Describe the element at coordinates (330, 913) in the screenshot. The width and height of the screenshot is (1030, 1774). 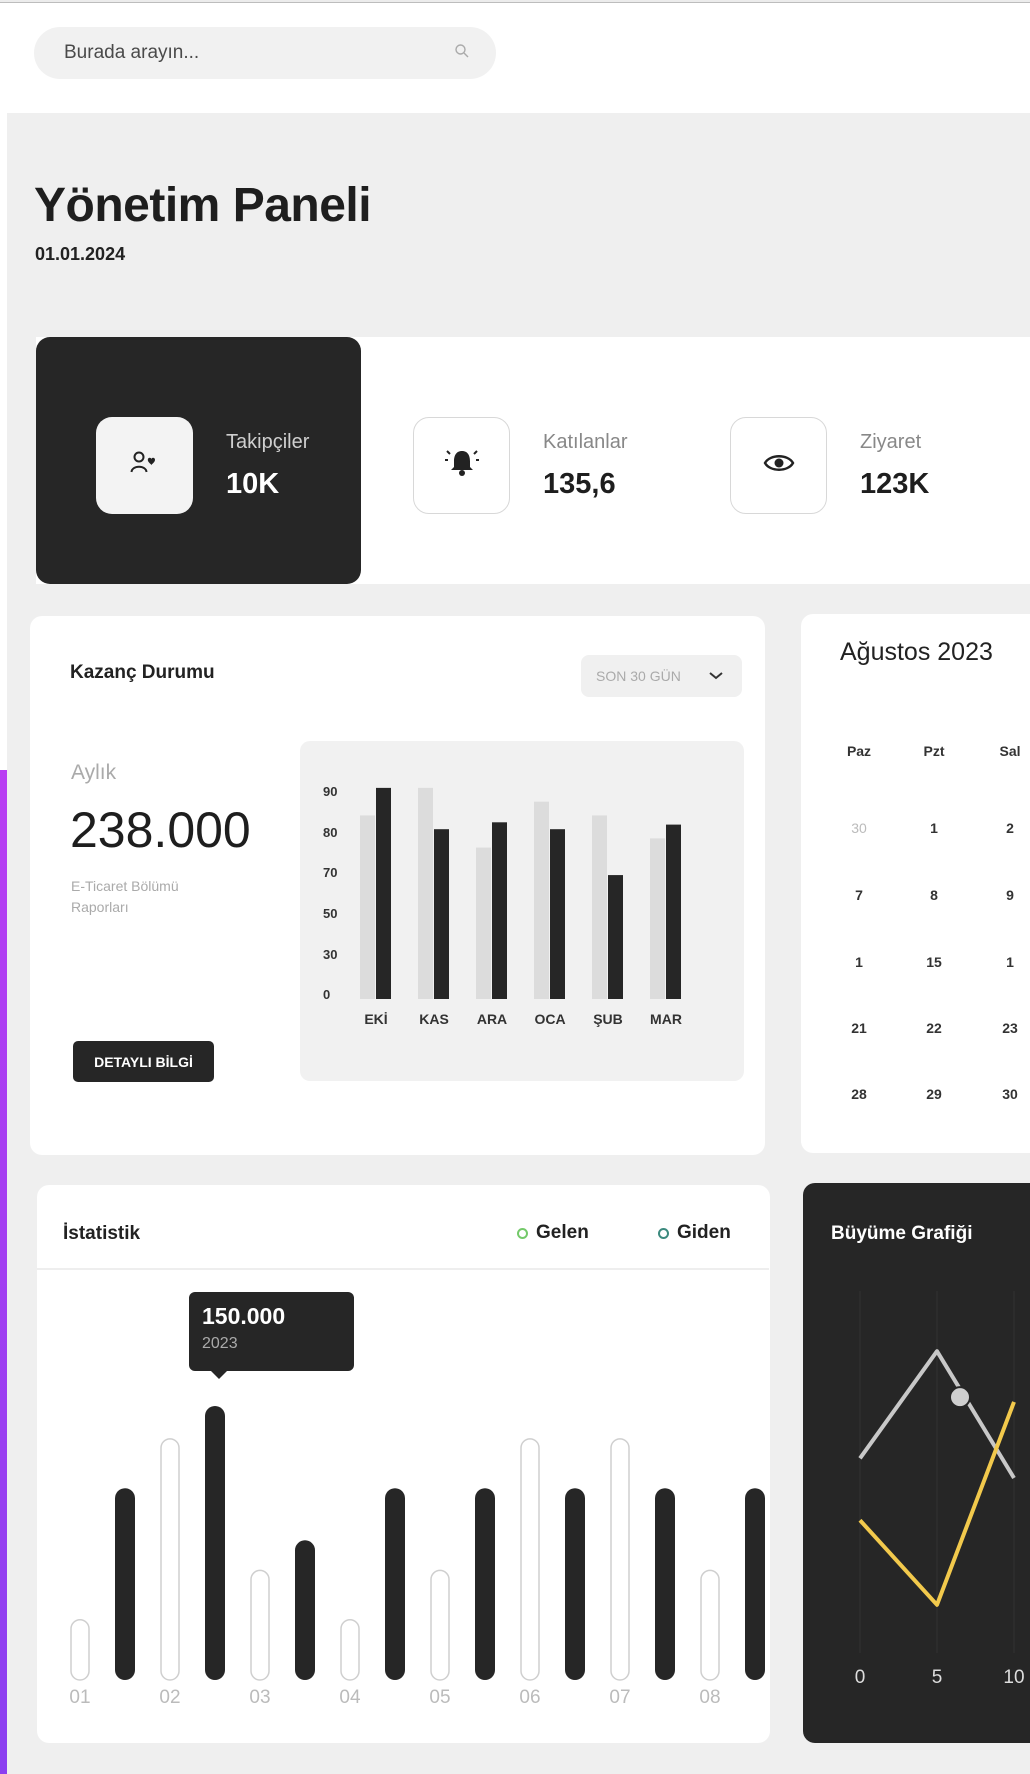
I see `y-tick-label: 50` at that location.